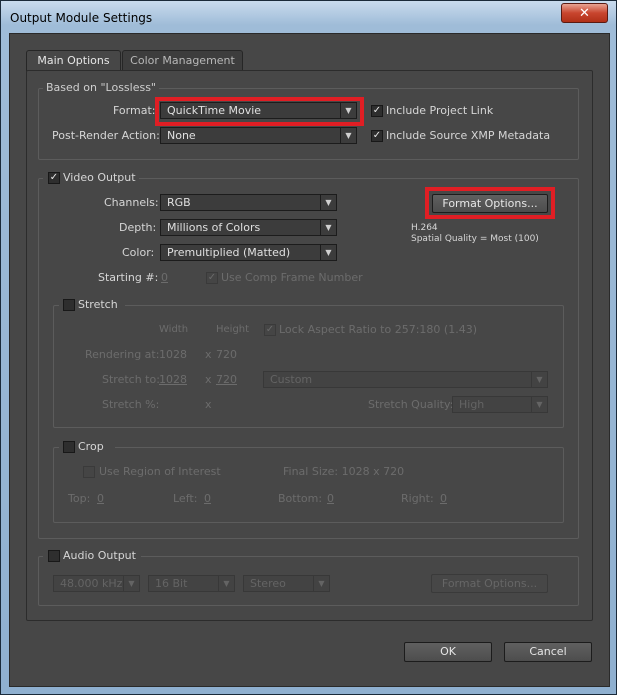 Image resolution: width=617 pixels, height=695 pixels. I want to click on audio-output-checkbox, so click(54, 556).